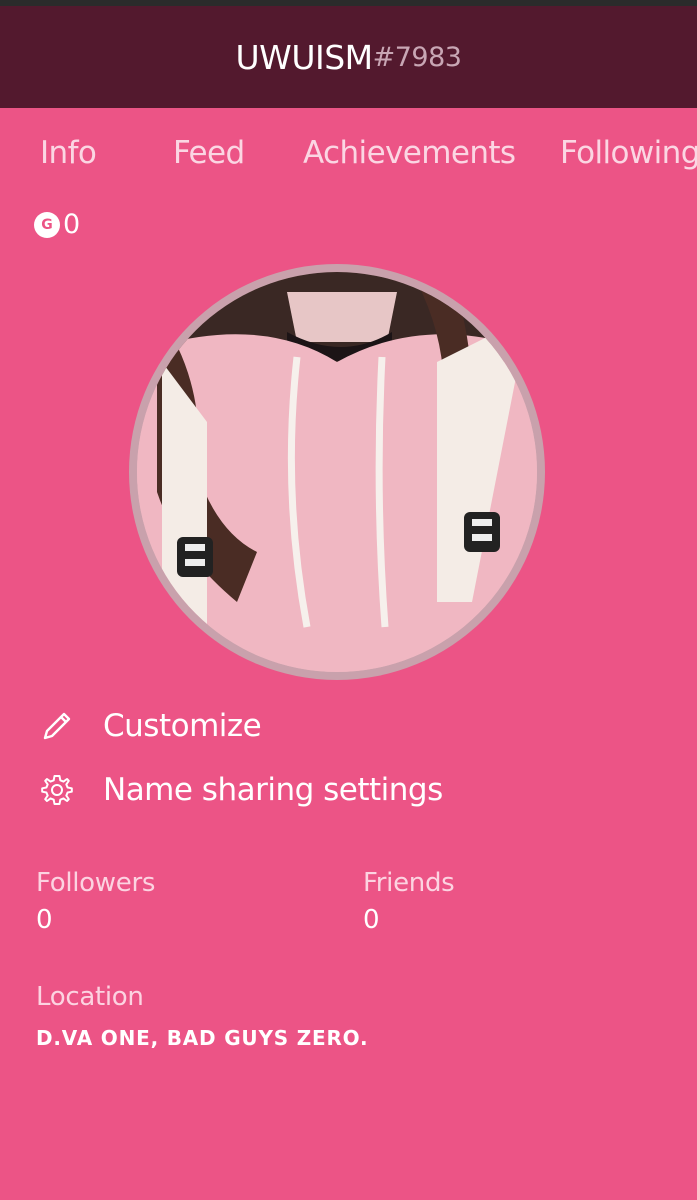  I want to click on gamertag: UWUISM, so click(304, 57).